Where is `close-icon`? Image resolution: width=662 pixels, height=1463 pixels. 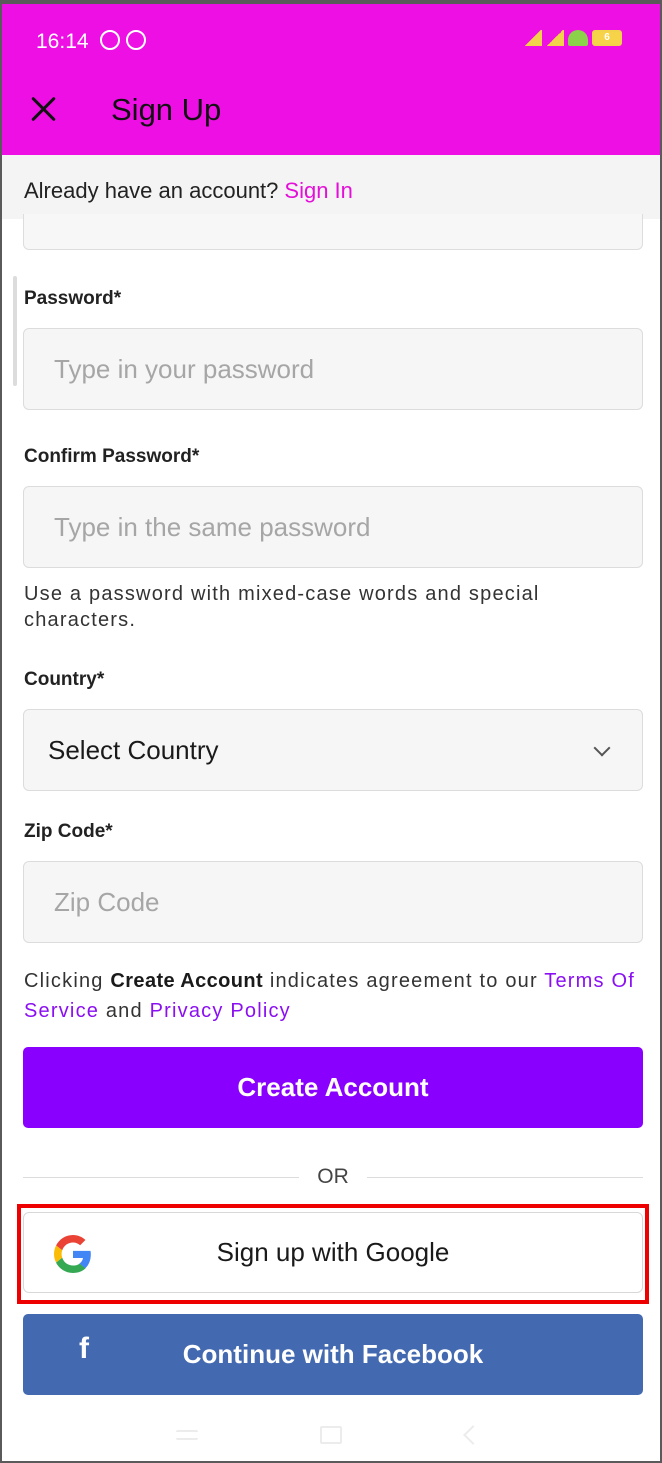 close-icon is located at coordinates (43, 109).